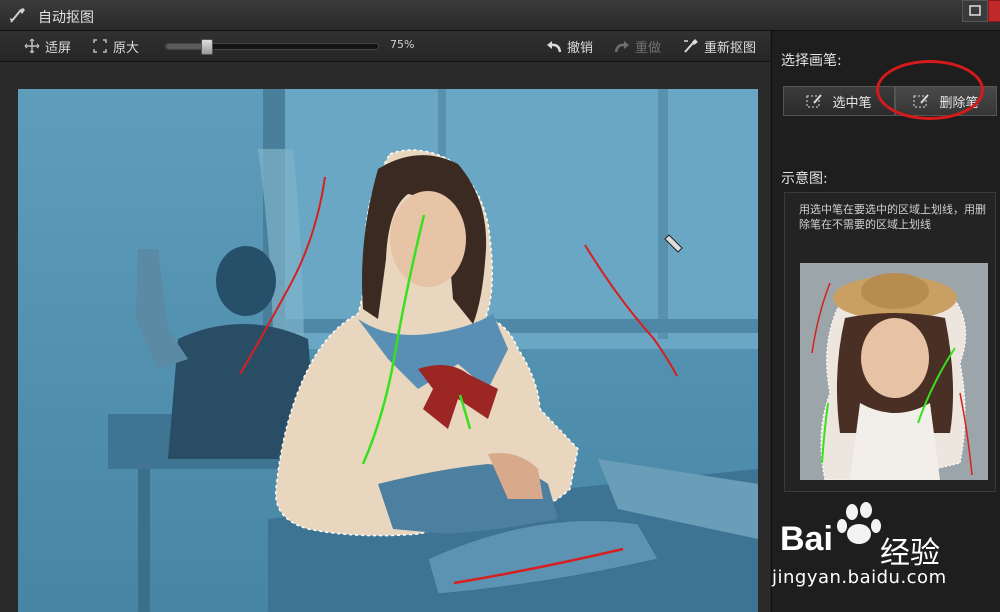  Describe the element at coordinates (852, 103) in the screenshot. I see `select-pen-label: 选中笔` at that location.